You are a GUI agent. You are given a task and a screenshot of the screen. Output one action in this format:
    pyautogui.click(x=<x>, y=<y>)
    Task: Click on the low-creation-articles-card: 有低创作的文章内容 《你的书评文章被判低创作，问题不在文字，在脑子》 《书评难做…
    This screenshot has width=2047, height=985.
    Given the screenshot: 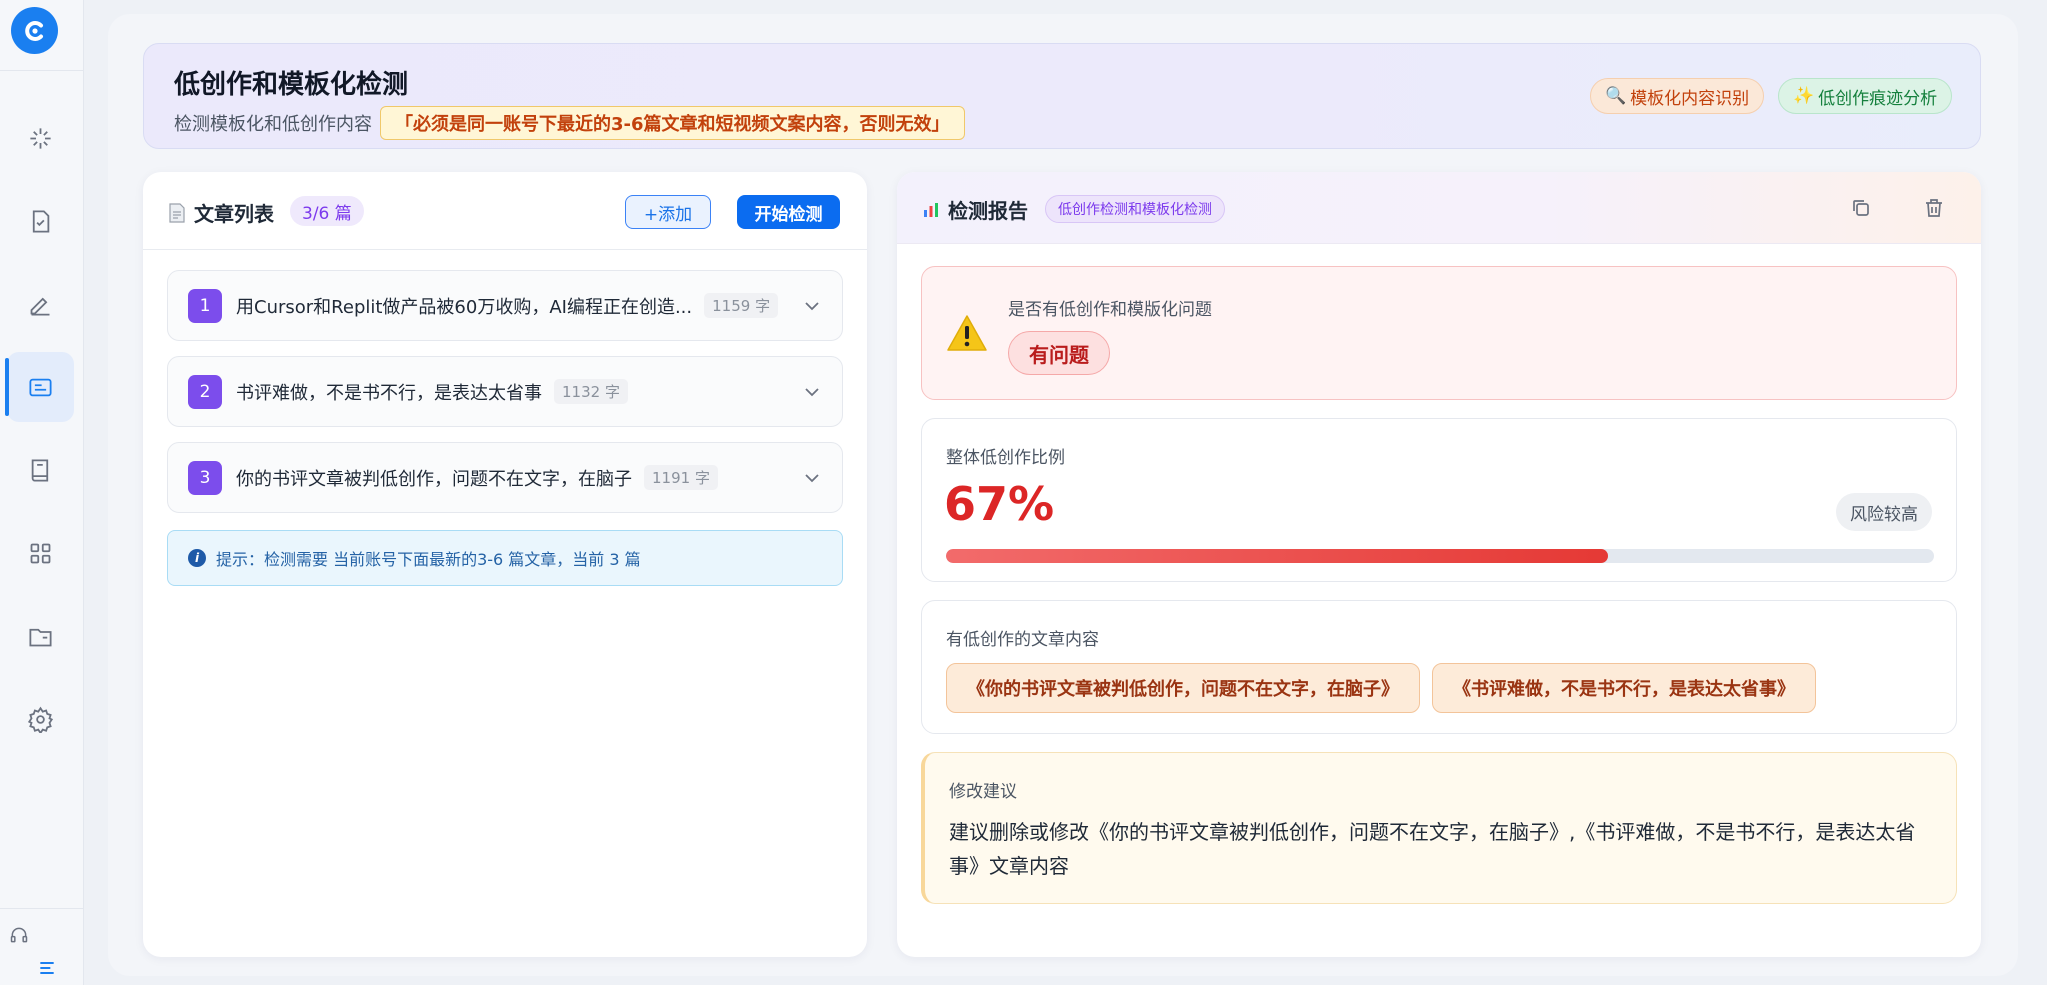 What is the action you would take?
    pyautogui.click(x=1439, y=667)
    